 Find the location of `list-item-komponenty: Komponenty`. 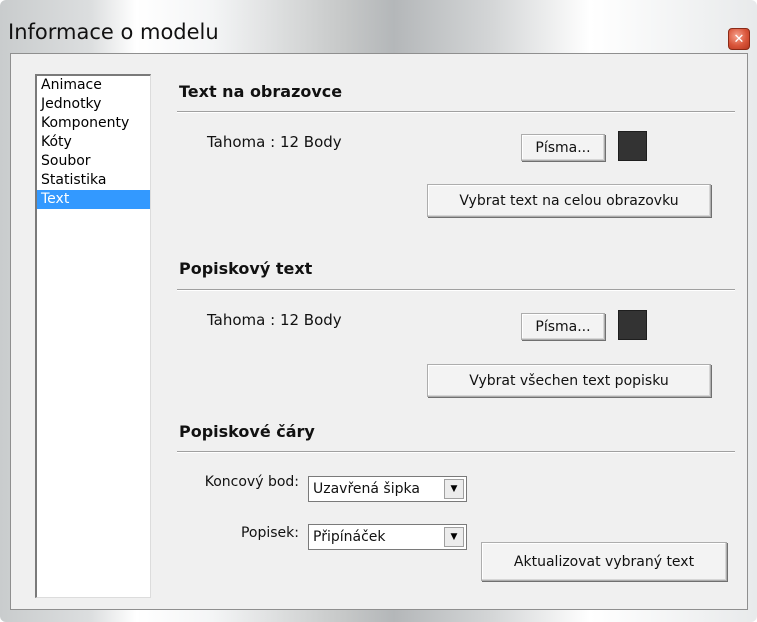

list-item-komponenty: Komponenty is located at coordinates (93, 123).